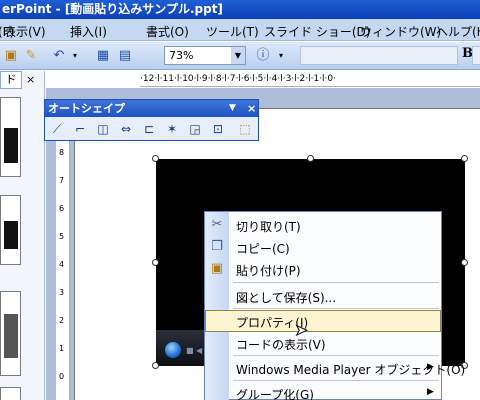 The height and width of the screenshot is (400, 480). I want to click on menu-insert: 挿入(I), so click(88, 31).